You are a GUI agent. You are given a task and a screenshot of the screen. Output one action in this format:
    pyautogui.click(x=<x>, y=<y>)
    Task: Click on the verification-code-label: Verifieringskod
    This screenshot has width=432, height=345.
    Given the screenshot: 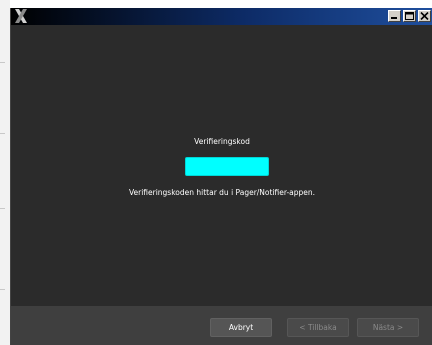 What is the action you would take?
    pyautogui.click(x=222, y=141)
    